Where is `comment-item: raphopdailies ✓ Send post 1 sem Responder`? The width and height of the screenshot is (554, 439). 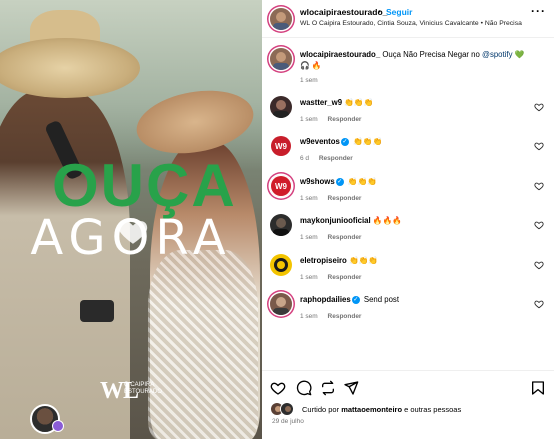 comment-item: raphopdailies ✓ Send post 1 sem Responder is located at coordinates (408, 312).